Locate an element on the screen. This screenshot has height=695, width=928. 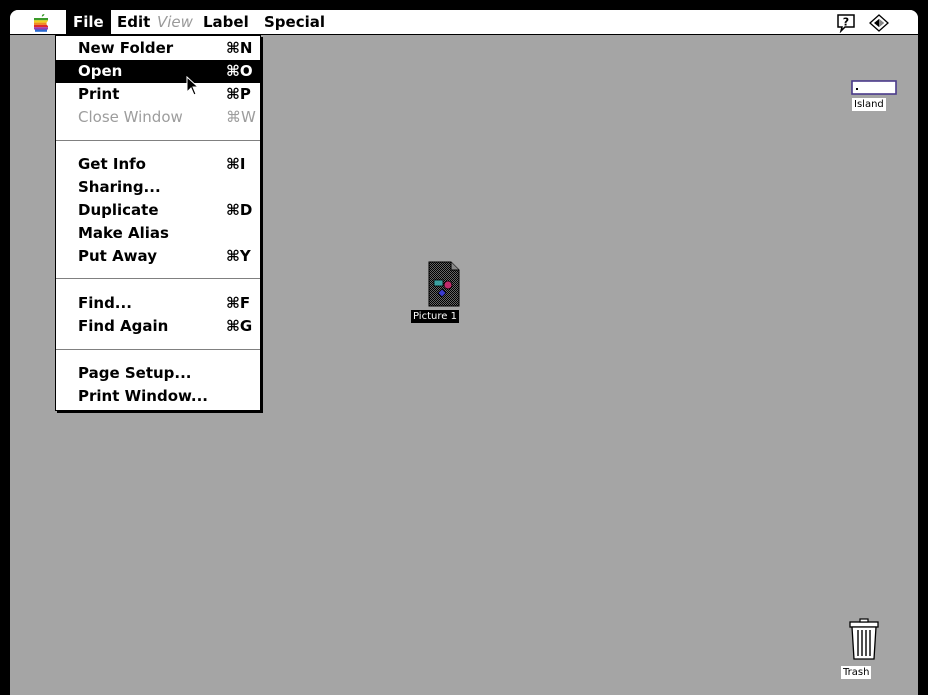
hard-drive-label: Island is located at coordinates (869, 104).